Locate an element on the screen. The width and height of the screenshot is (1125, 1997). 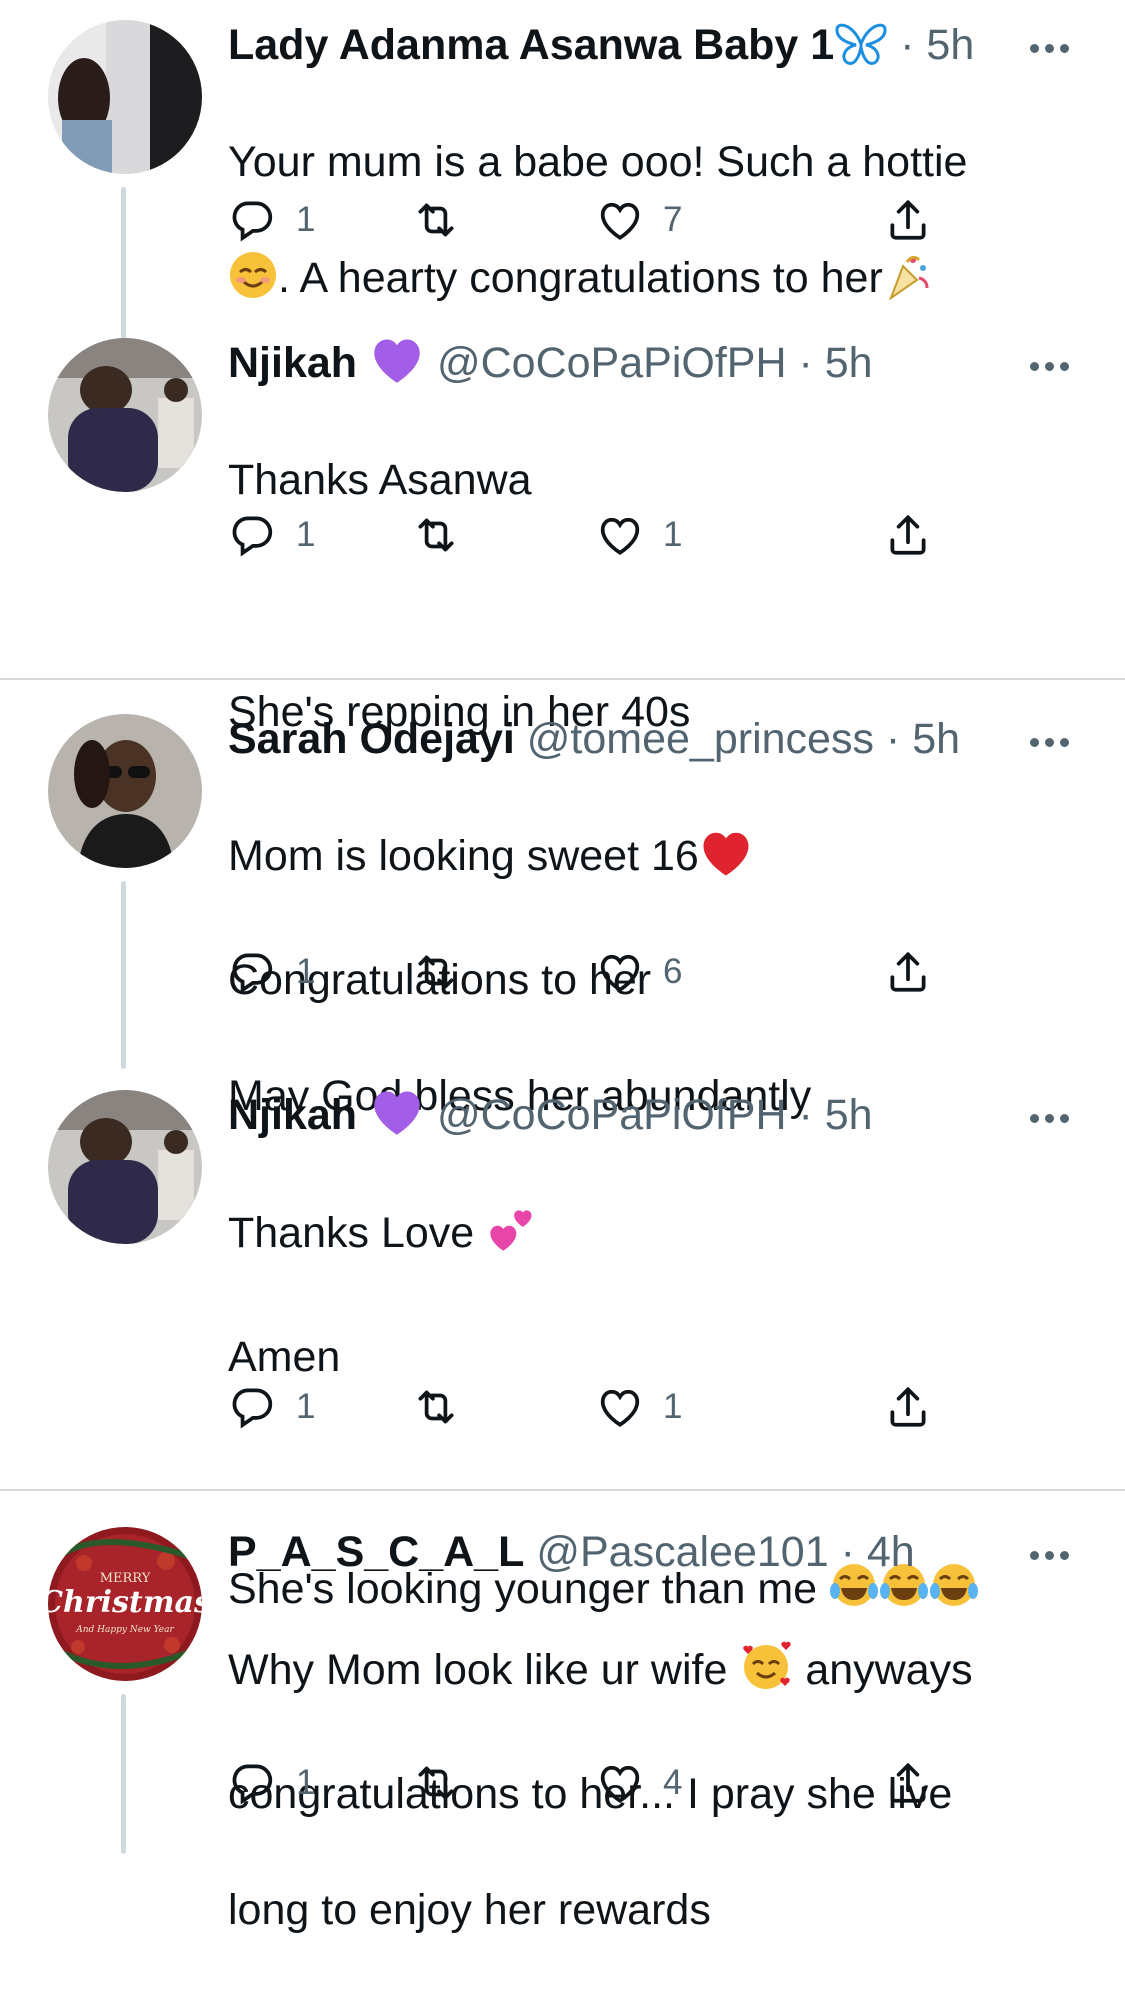
tweet-header: P_A_S_C_A_L @Pascalee101 · 4h is located at coordinates (571, 1552).